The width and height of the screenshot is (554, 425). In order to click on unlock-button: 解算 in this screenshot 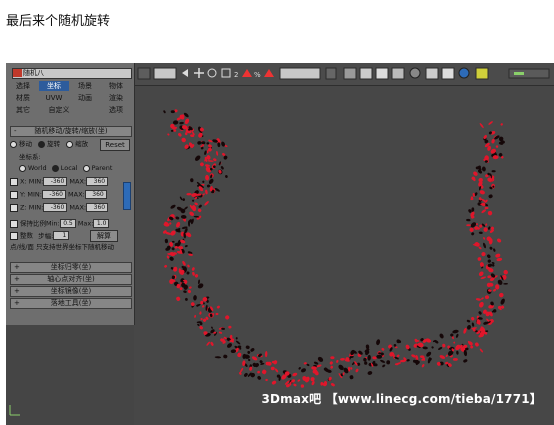, I will do `click(104, 236)`.